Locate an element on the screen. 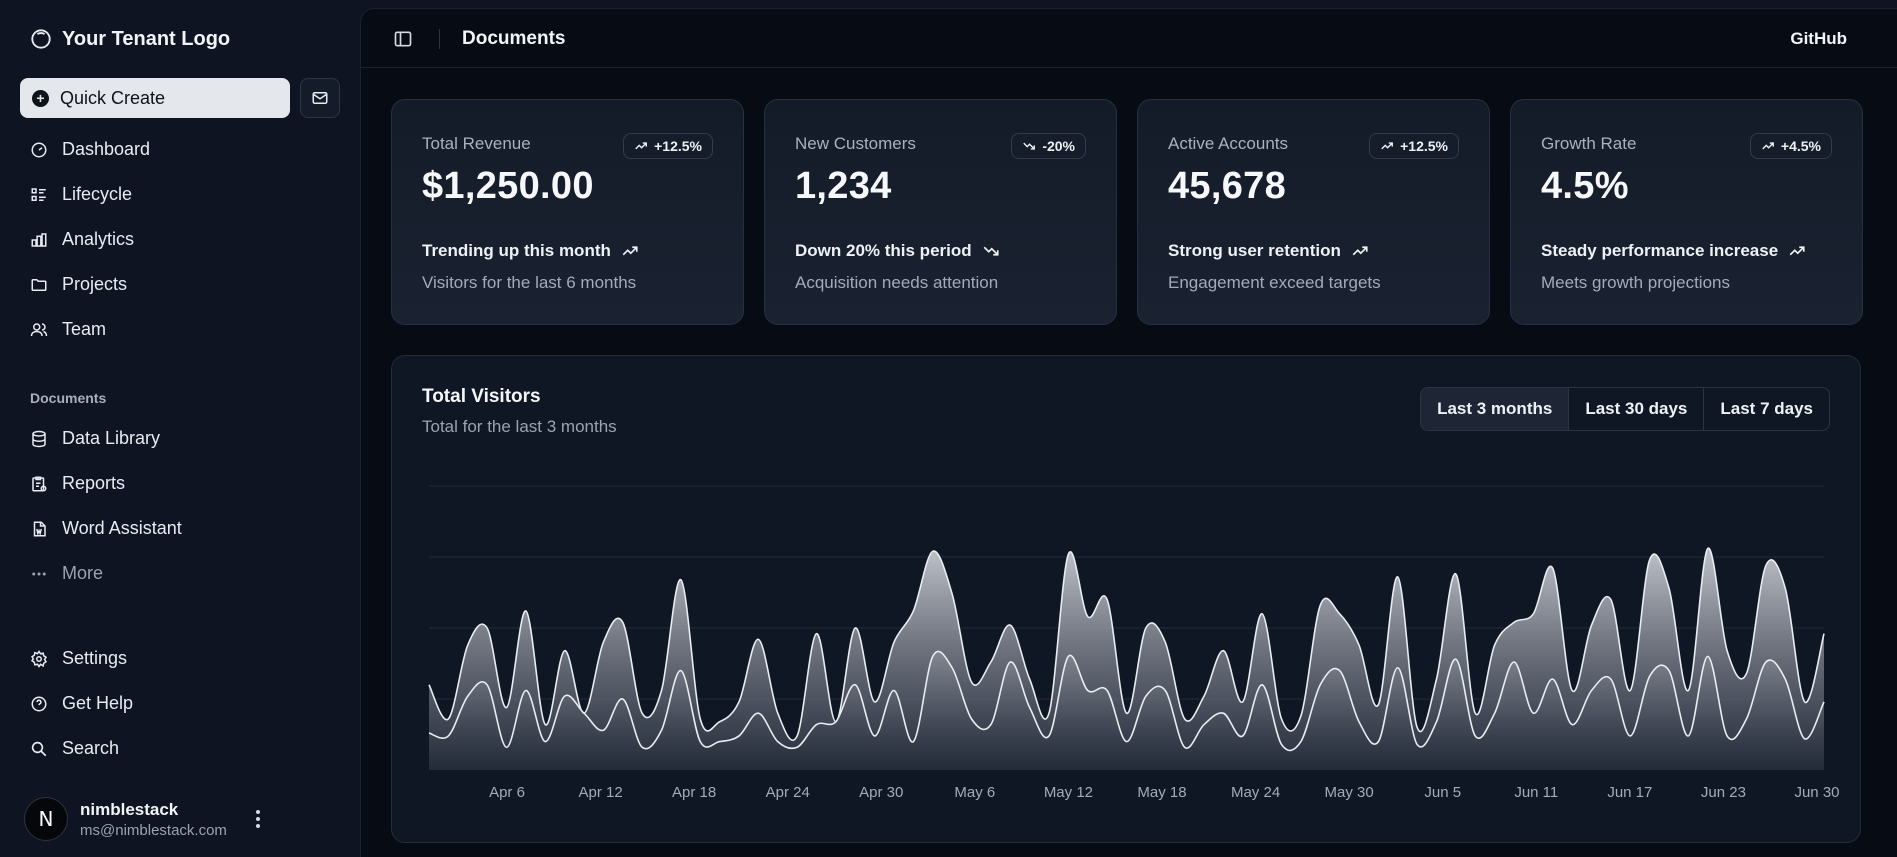  card-subtext: Meets growth projections is located at coordinates (1635, 282).